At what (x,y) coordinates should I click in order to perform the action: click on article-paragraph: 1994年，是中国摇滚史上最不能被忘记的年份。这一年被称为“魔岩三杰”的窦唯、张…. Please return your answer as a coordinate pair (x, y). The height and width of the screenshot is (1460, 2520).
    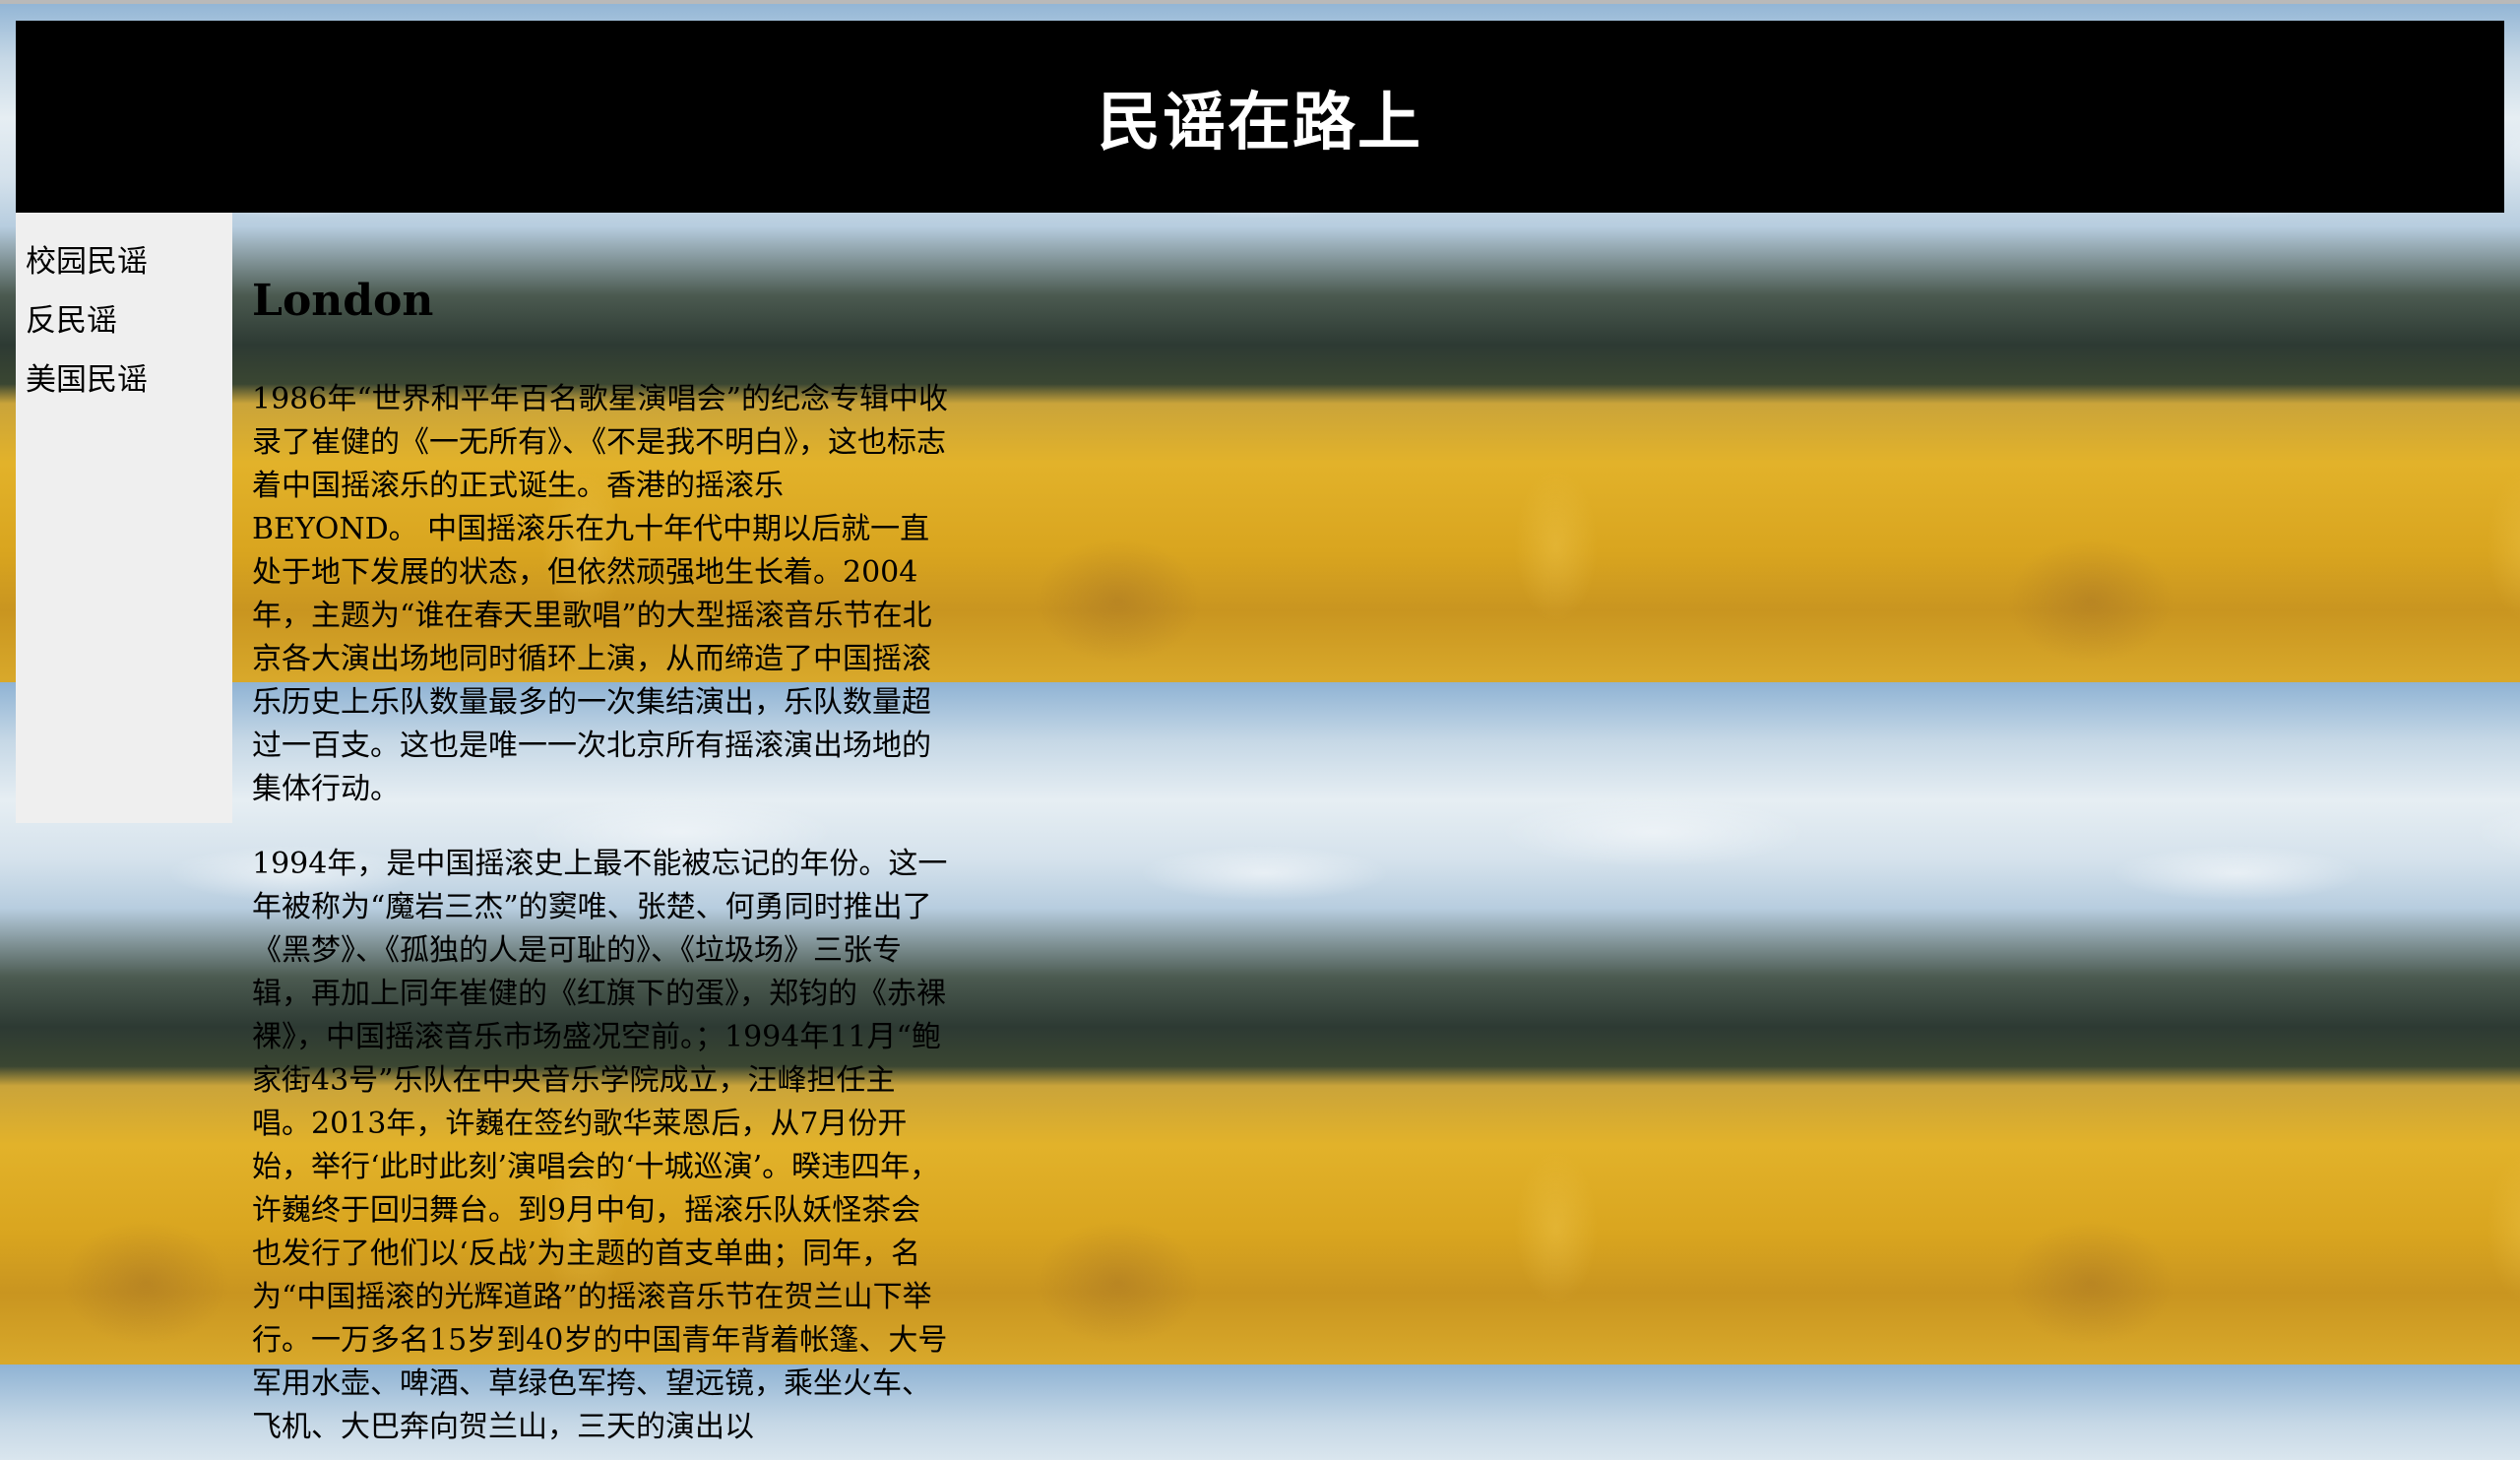
    Looking at the image, I should click on (600, 1145).